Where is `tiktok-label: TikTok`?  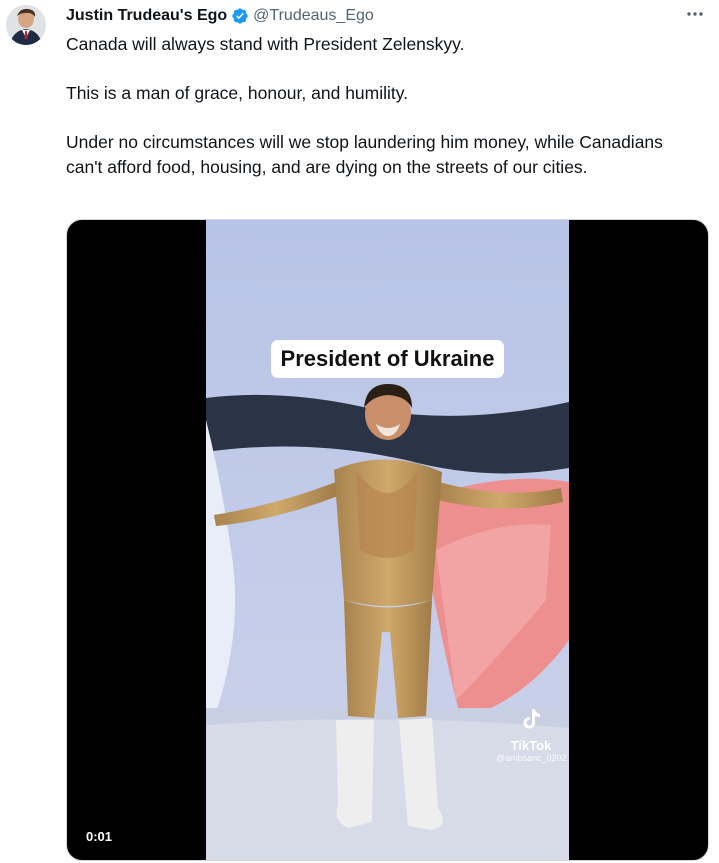 tiktok-label: TikTok is located at coordinates (531, 745).